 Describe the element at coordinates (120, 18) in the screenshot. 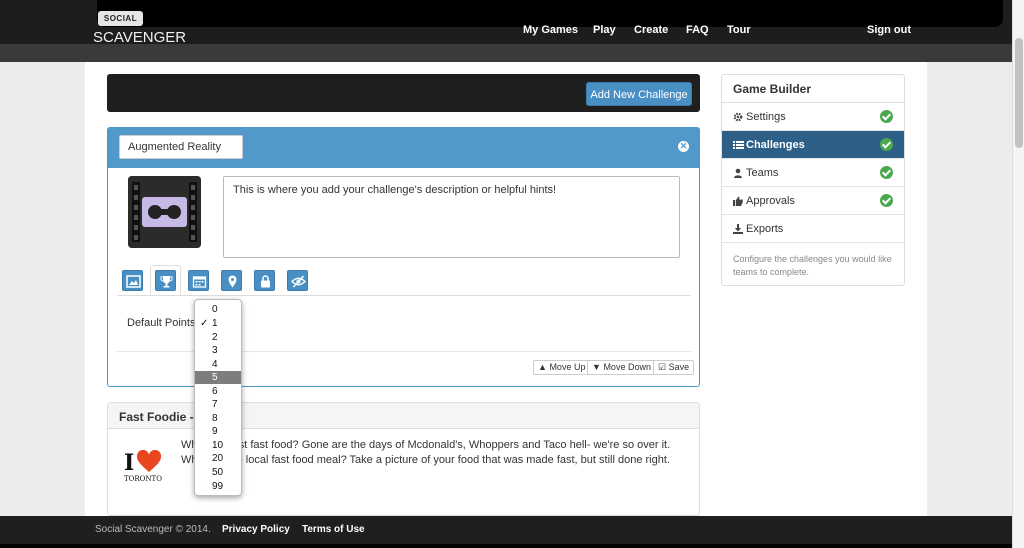

I see `logo-badge: SOCIAL` at that location.